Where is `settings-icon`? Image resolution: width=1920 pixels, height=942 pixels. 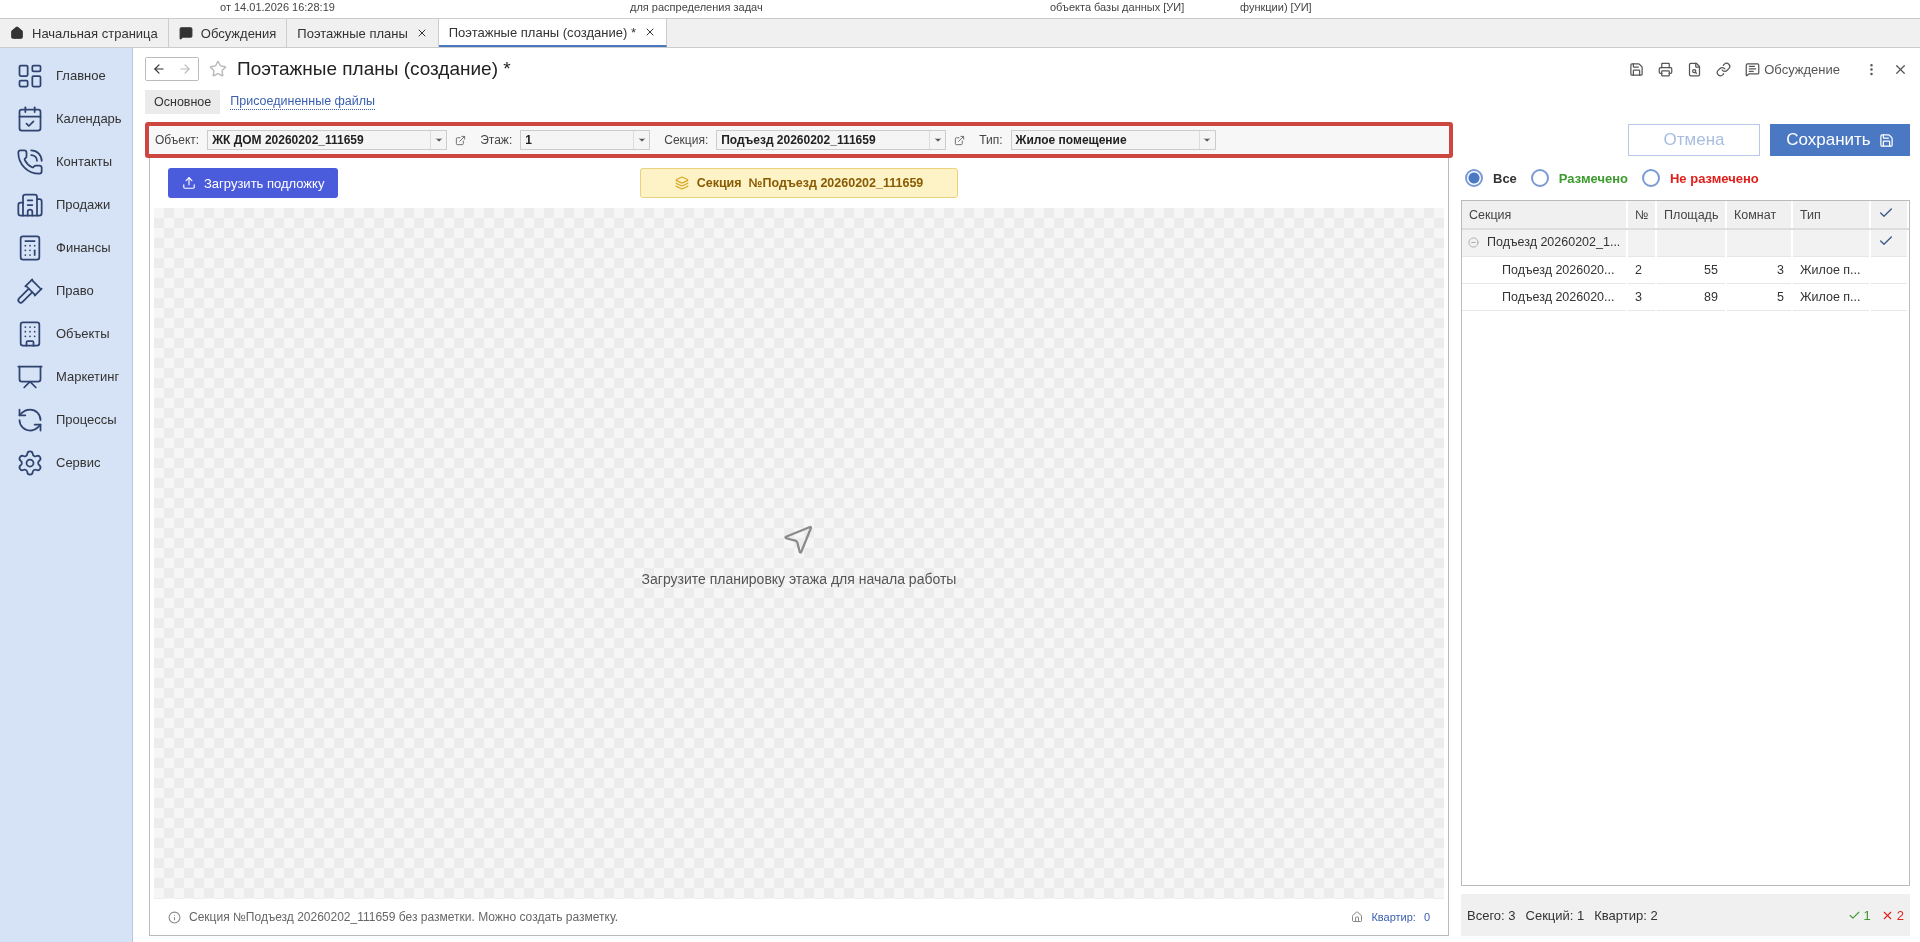 settings-icon is located at coordinates (30, 462).